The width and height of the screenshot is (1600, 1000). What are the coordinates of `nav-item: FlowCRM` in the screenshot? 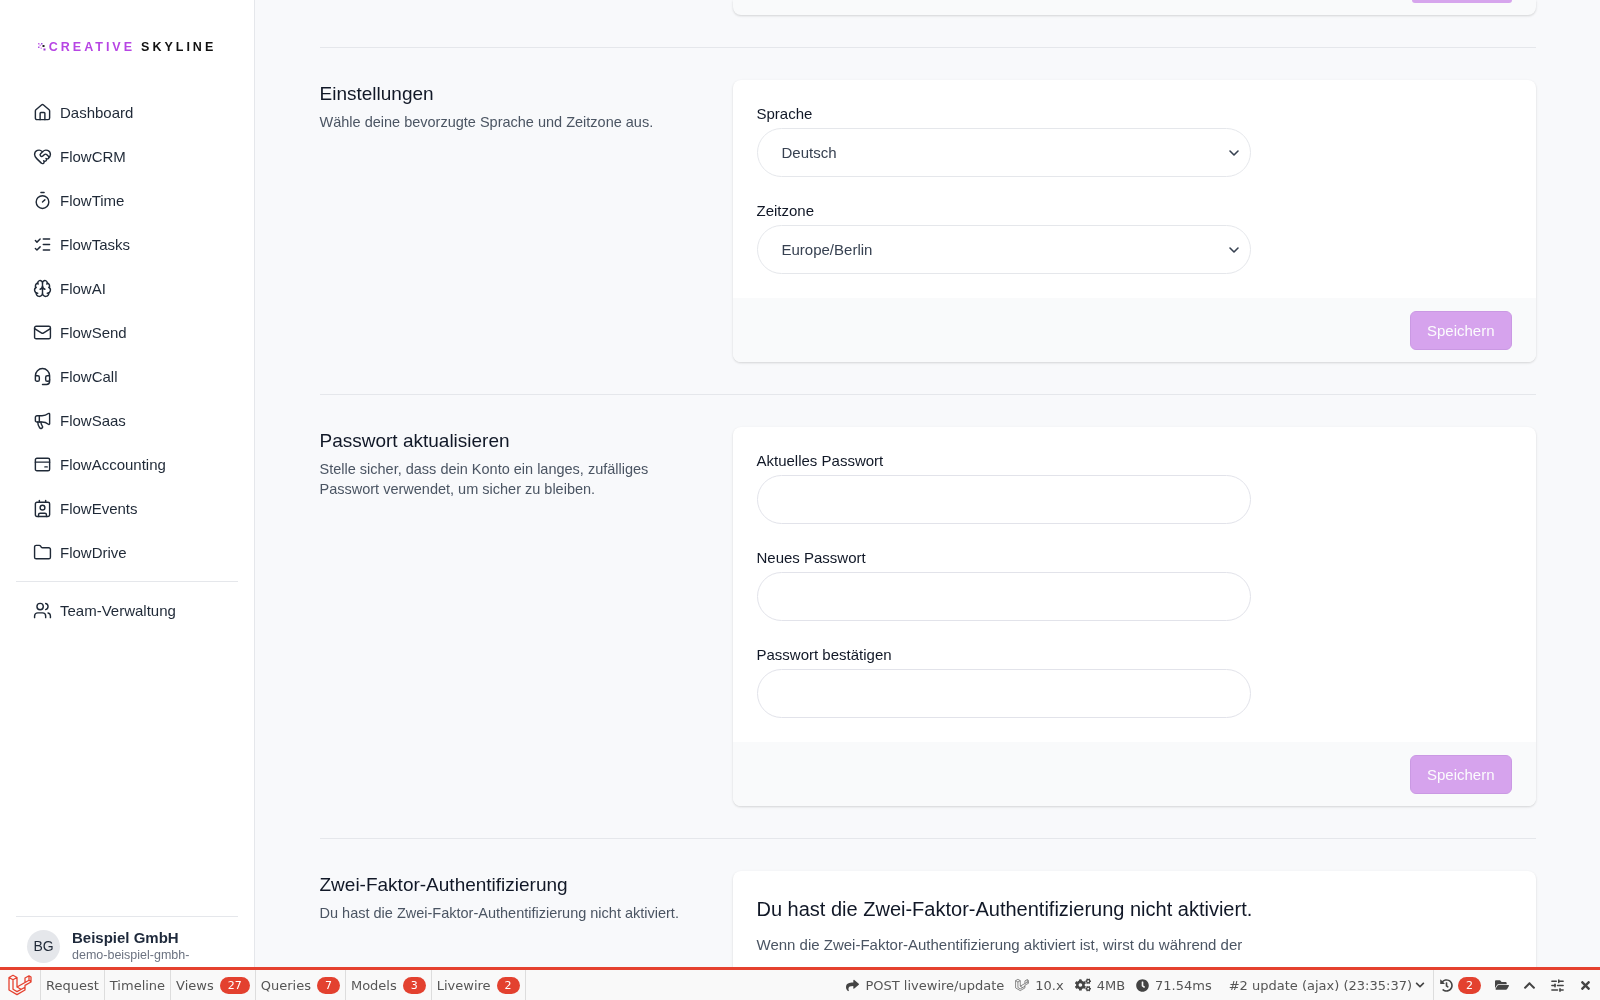 It's located at (127, 156).